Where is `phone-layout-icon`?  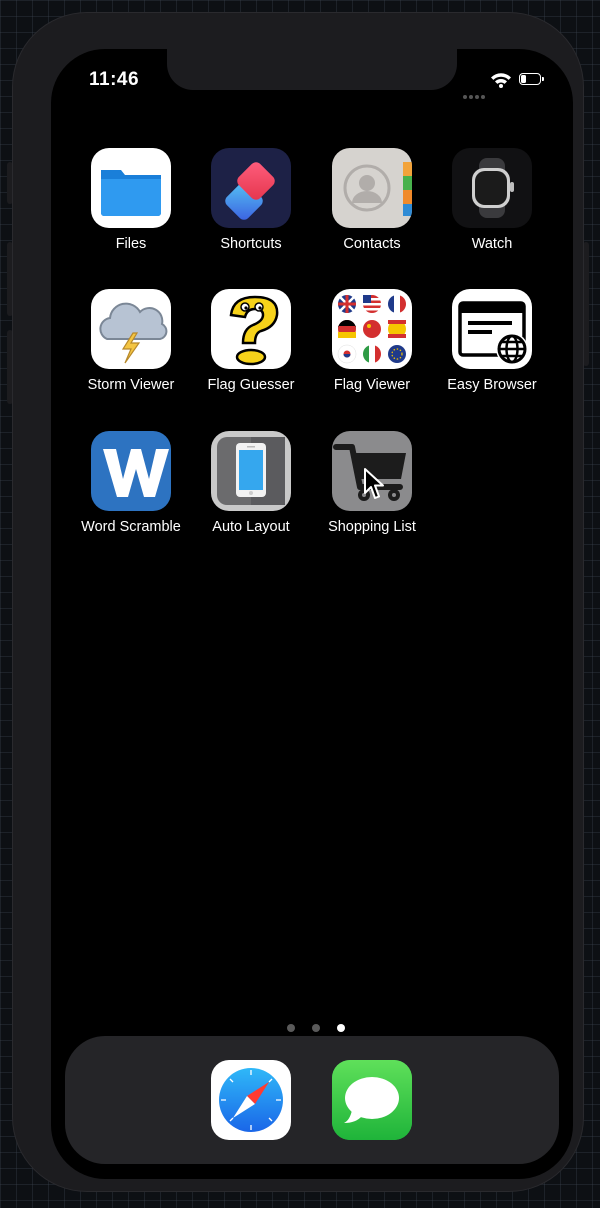
phone-layout-icon is located at coordinates (251, 471).